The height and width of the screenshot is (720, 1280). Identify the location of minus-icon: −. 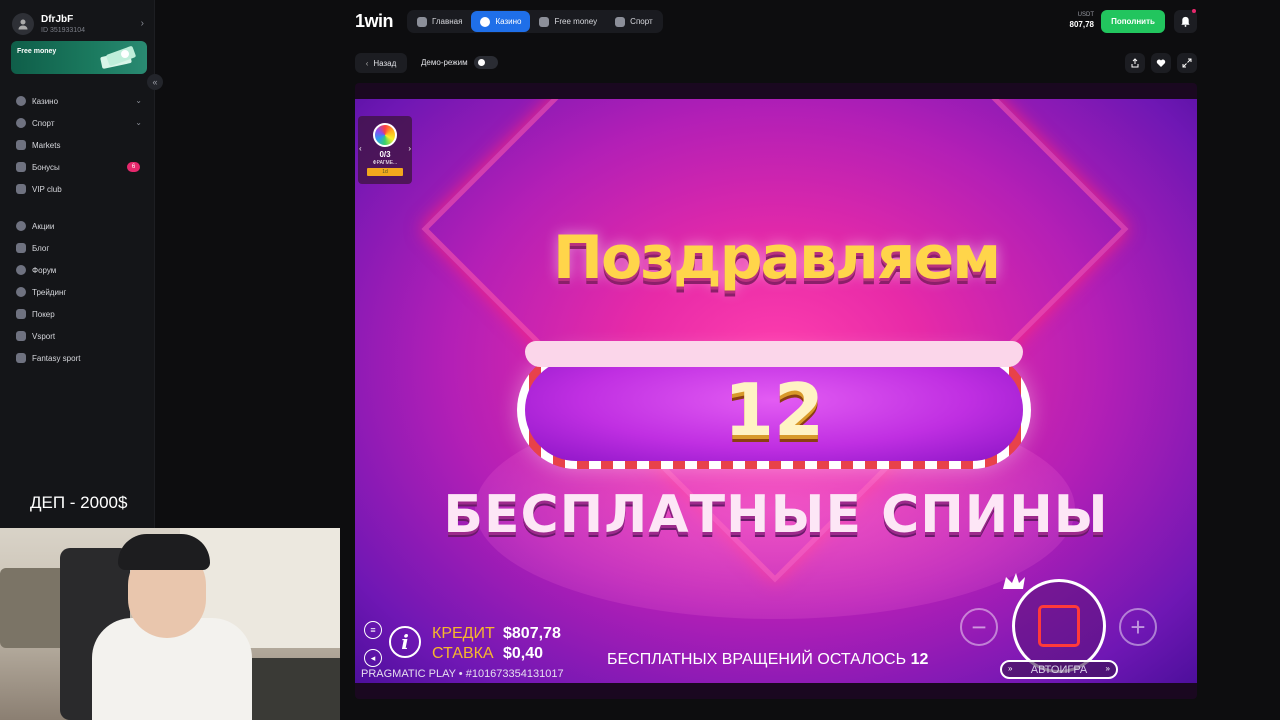
(979, 626).